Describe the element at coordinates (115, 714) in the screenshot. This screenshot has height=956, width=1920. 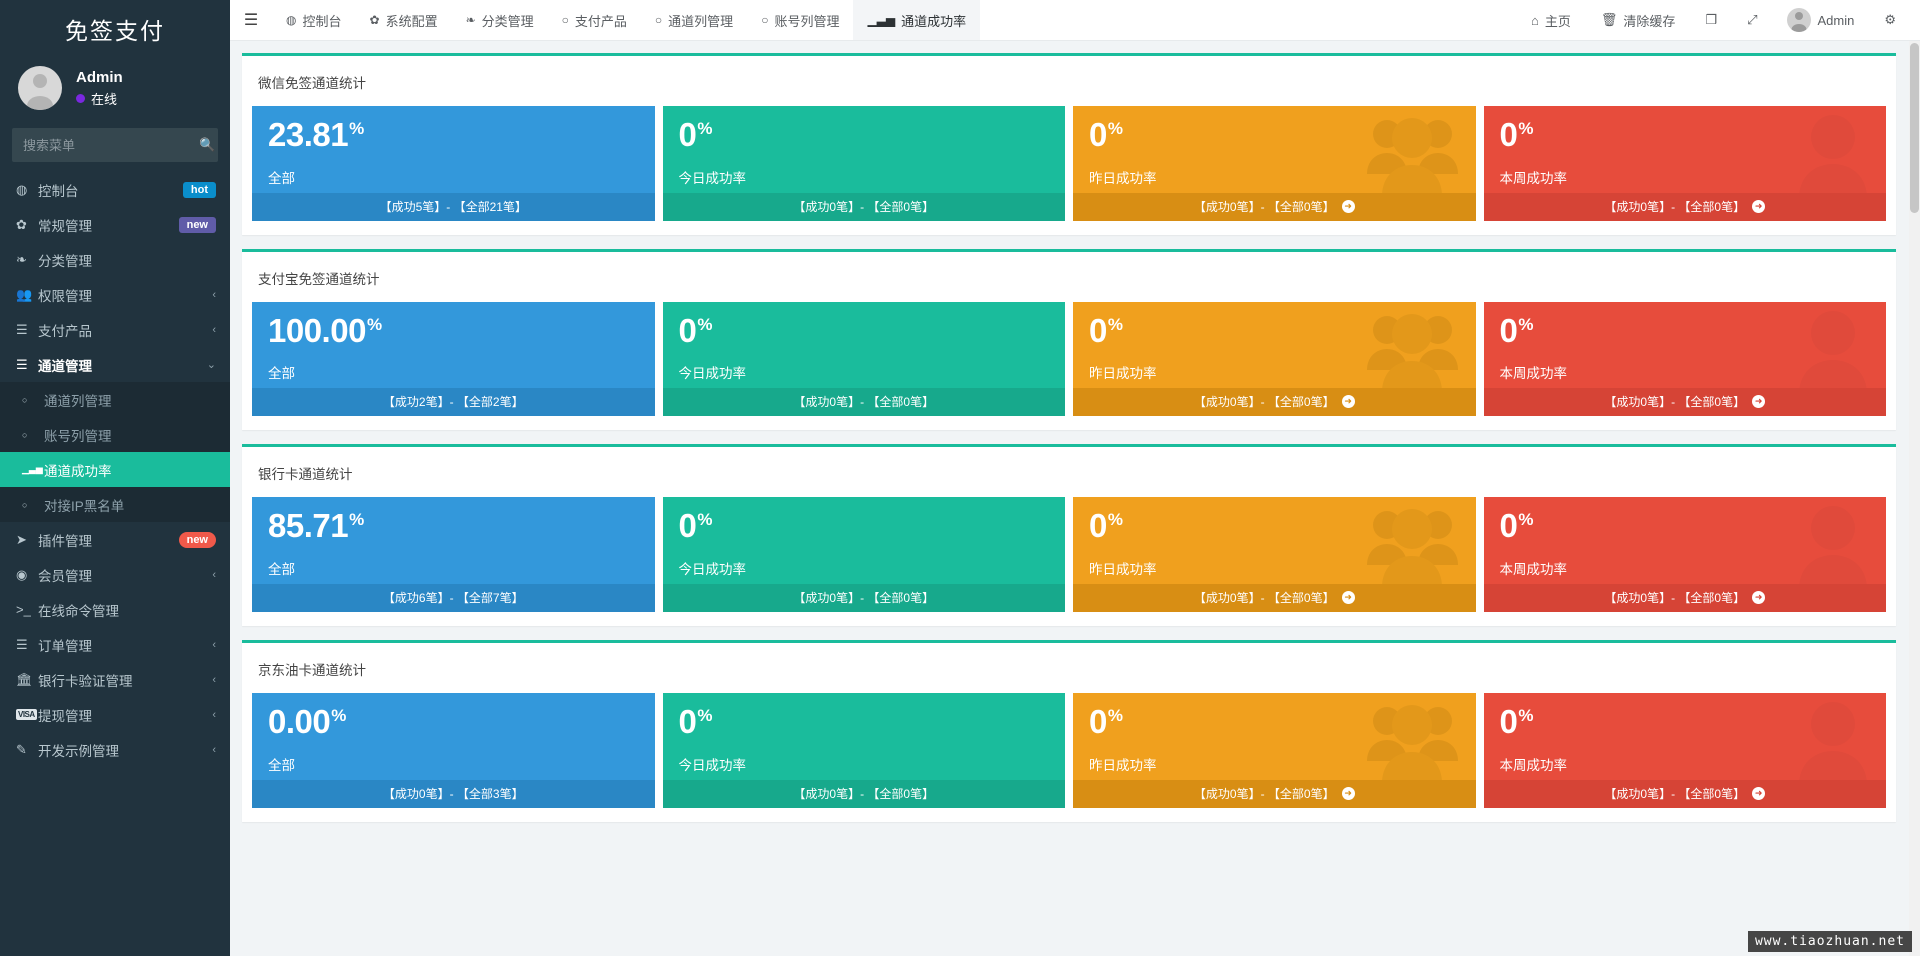
I see `sidebar-item-15: VISA 提现管理 ‹` at that location.